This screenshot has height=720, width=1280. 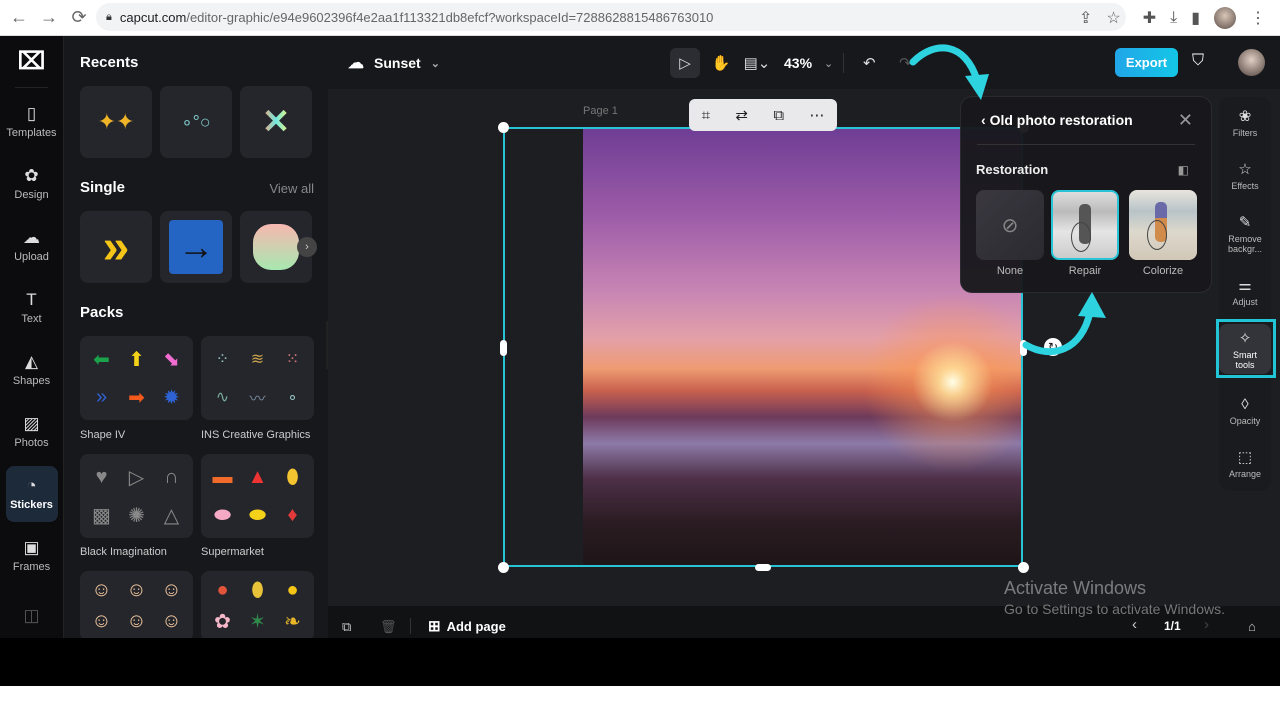 I want to click on duplicate-page-icon: ⧉, so click(x=346, y=627).